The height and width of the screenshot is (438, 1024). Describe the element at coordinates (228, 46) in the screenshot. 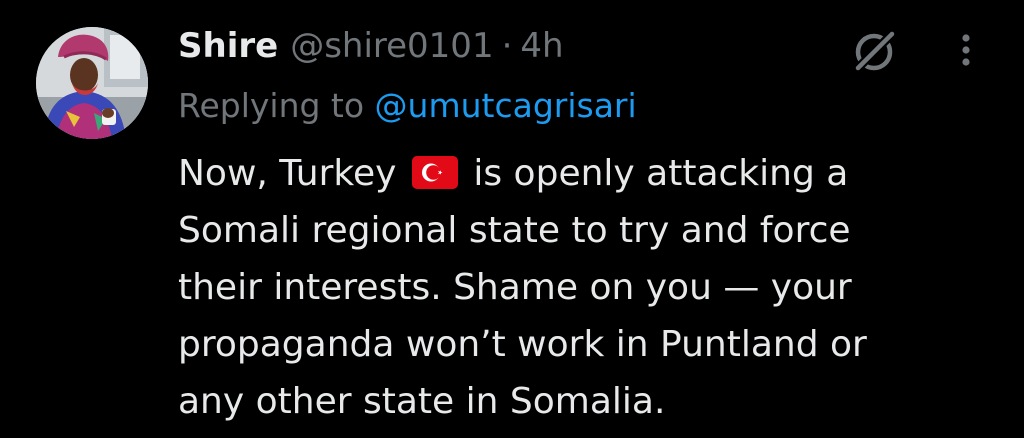

I see `display-name: Shire` at that location.